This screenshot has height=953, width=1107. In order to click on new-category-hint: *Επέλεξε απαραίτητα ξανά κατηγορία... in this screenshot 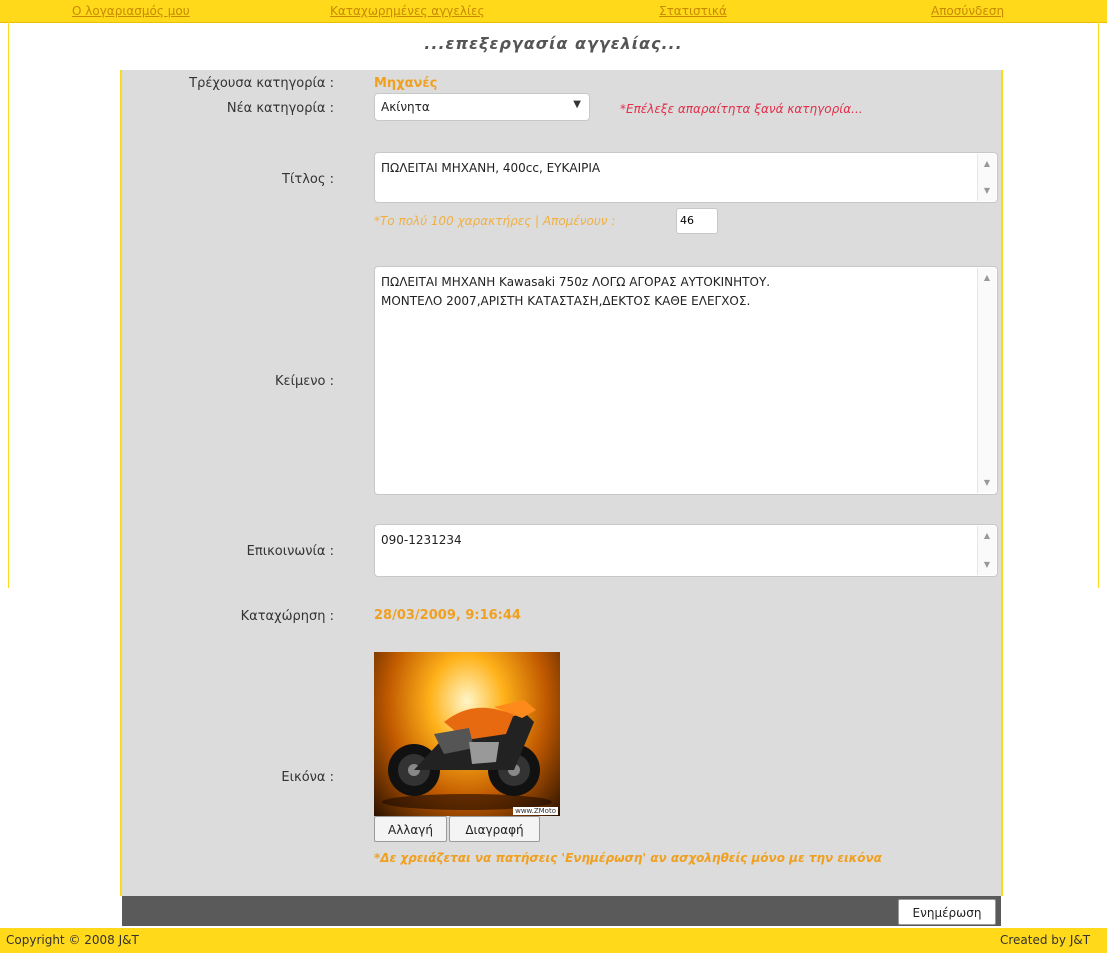, I will do `click(741, 109)`.